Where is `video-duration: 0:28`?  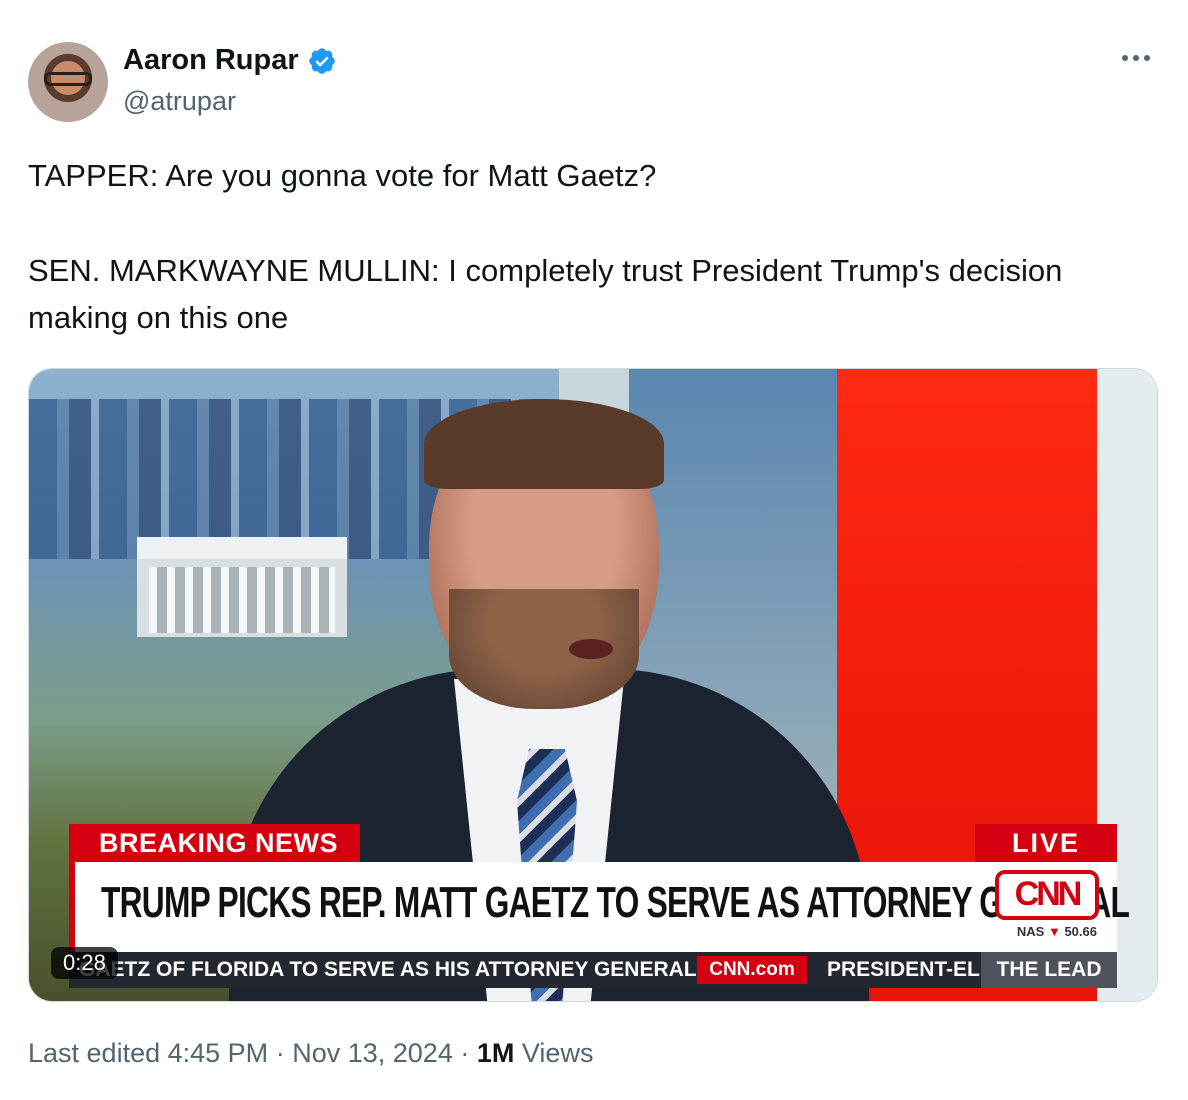
video-duration: 0:28 is located at coordinates (84, 963).